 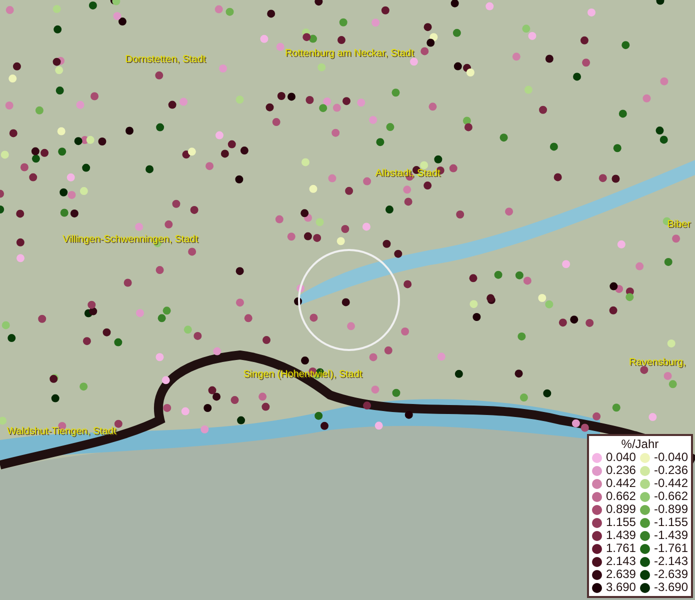 I want to click on legend-value: -2.639, so click(x=671, y=574).